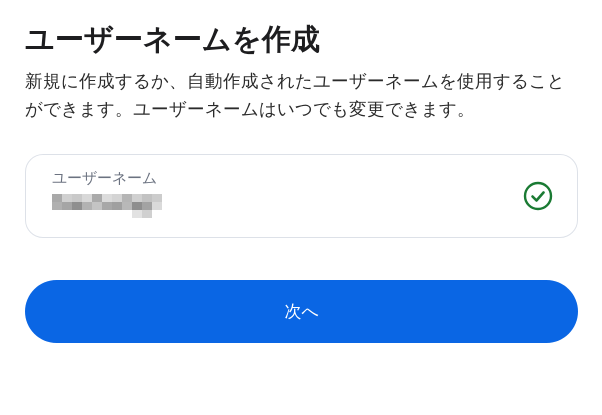 This screenshot has width=602, height=415. What do you see at coordinates (295, 96) in the screenshot?
I see `description-text: 新規に作成するか、自動作成されたユーザーネームを使用することができます。ユーザーネームはいつでも変更できます。` at bounding box center [295, 96].